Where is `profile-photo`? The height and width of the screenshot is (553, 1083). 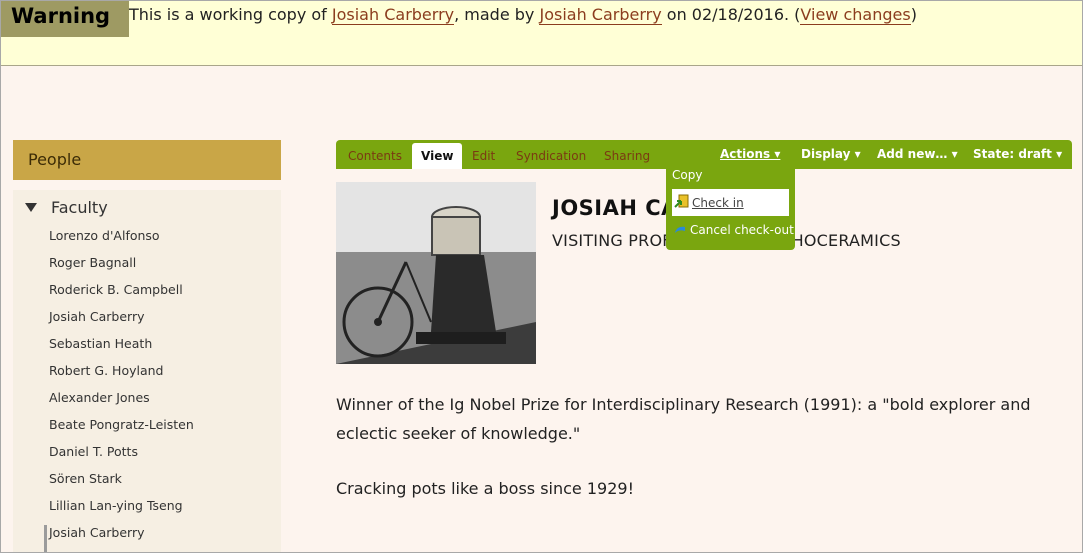 profile-photo is located at coordinates (436, 273).